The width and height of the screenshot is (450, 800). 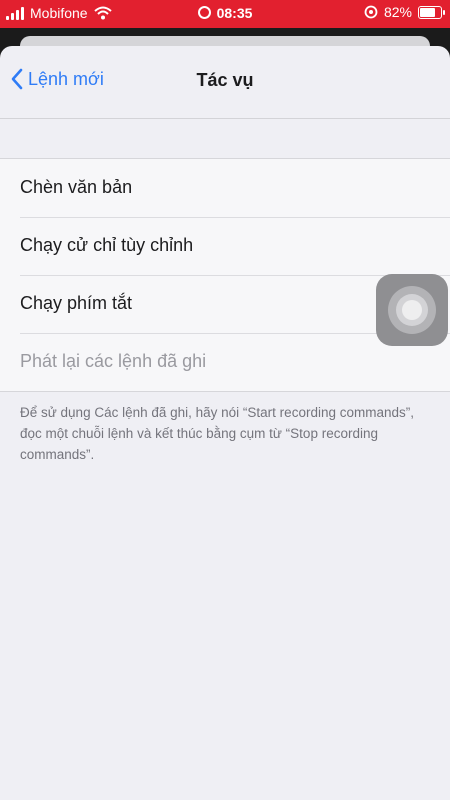 I want to click on list-item-label: Chạy phím tắt, so click(x=76, y=303).